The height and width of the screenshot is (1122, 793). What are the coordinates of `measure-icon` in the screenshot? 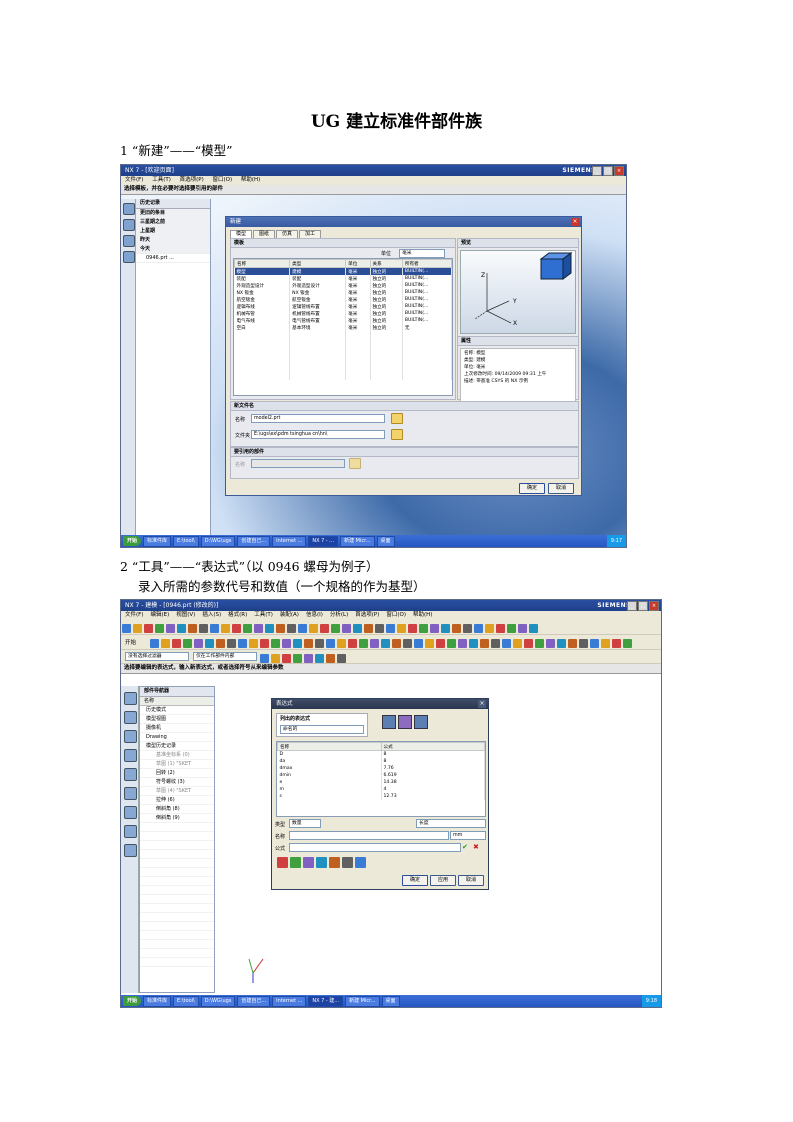 It's located at (308, 862).